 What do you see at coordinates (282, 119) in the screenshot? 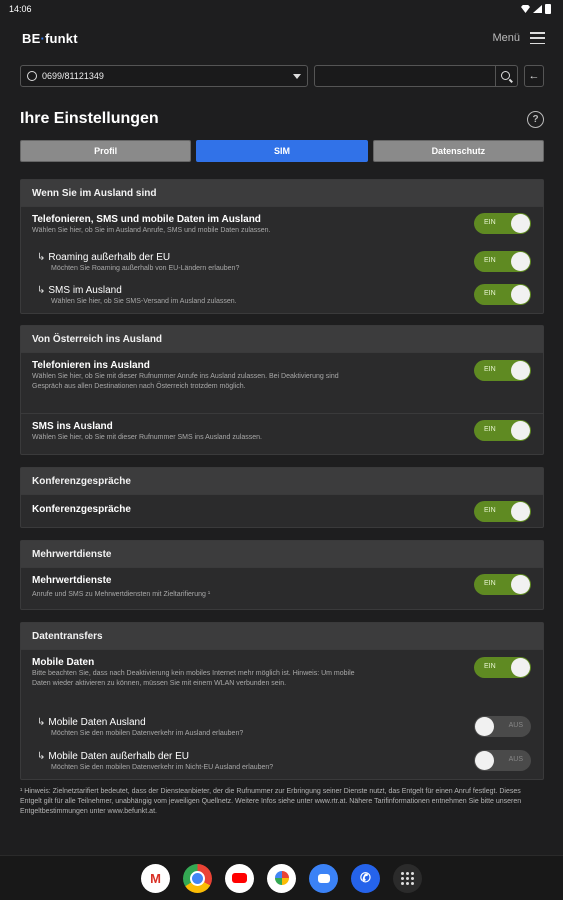
I see `page-heading: Ihre Einstellungen ?` at bounding box center [282, 119].